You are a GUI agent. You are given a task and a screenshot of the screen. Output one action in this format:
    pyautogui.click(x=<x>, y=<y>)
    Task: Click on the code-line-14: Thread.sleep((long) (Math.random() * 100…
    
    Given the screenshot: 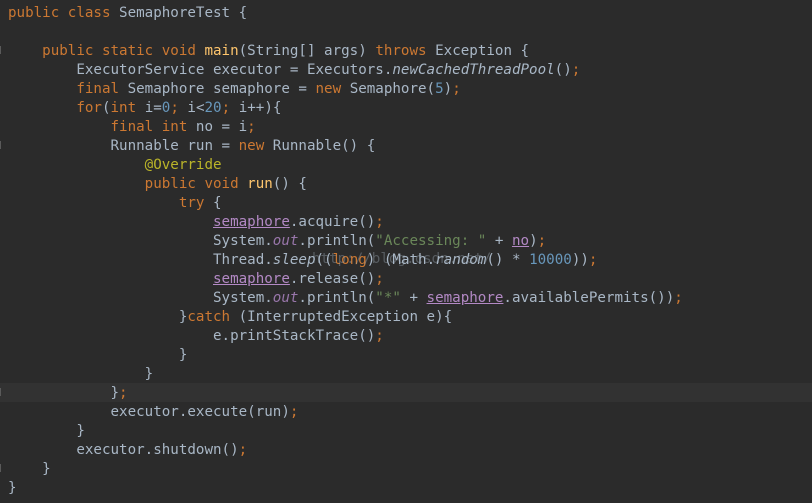 What is the action you would take?
    pyautogui.click(x=302, y=260)
    